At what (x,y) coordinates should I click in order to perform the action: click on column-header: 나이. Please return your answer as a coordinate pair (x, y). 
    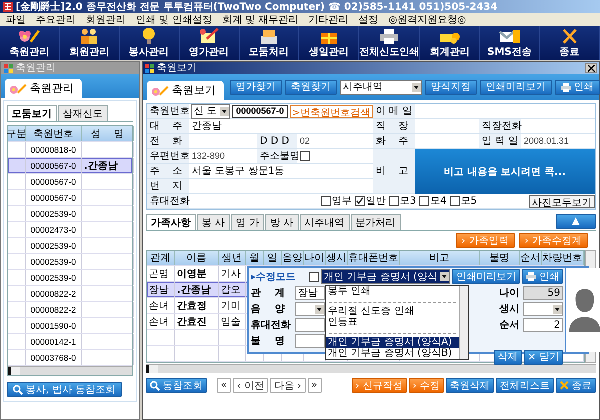
    Looking at the image, I should click on (315, 258).